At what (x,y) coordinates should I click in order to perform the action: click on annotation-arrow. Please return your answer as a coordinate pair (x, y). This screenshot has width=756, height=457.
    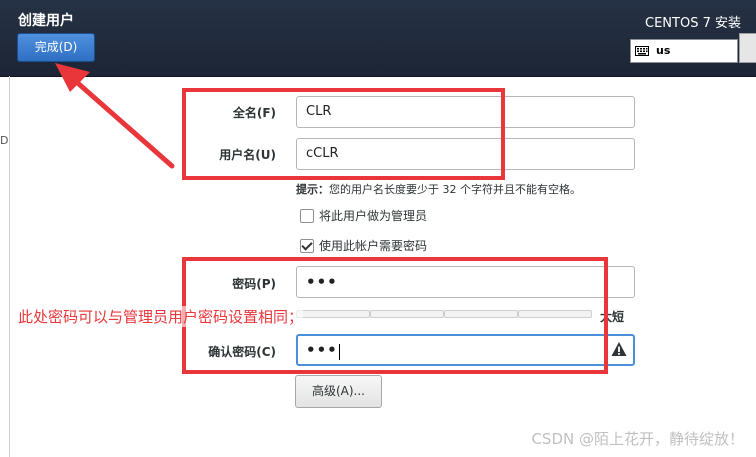
    Looking at the image, I should click on (115, 116).